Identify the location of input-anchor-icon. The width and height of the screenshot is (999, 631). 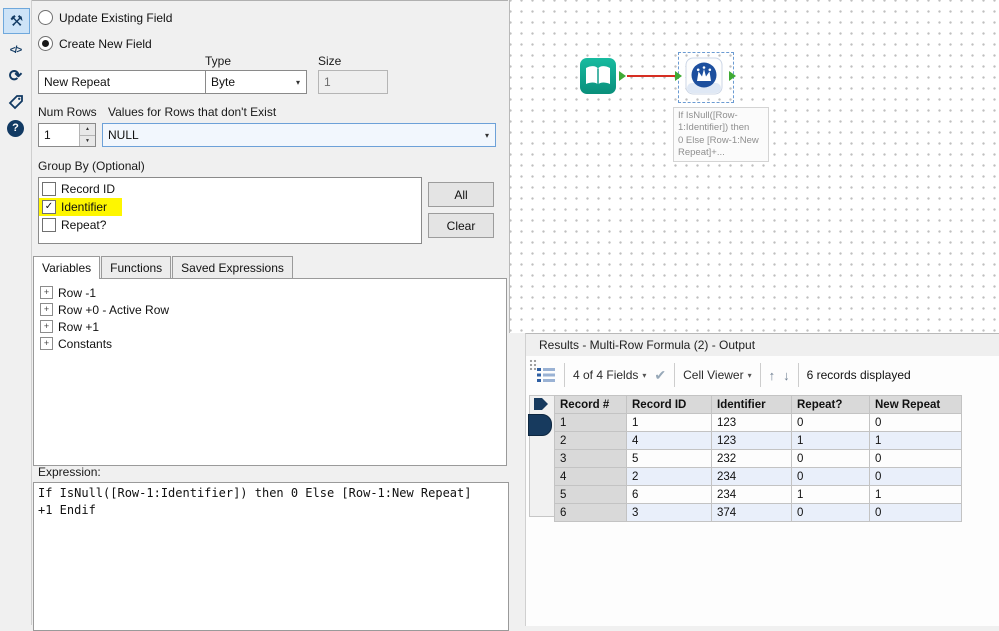
(678, 76).